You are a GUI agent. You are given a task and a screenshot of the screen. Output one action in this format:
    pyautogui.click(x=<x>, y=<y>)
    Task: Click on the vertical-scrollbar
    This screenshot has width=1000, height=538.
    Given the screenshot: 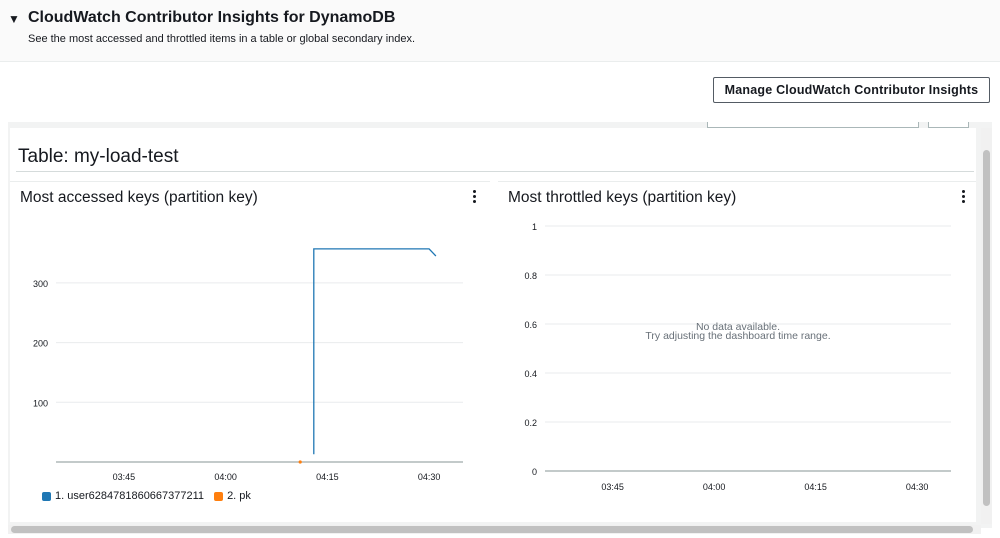 What is the action you would take?
    pyautogui.click(x=986, y=326)
    